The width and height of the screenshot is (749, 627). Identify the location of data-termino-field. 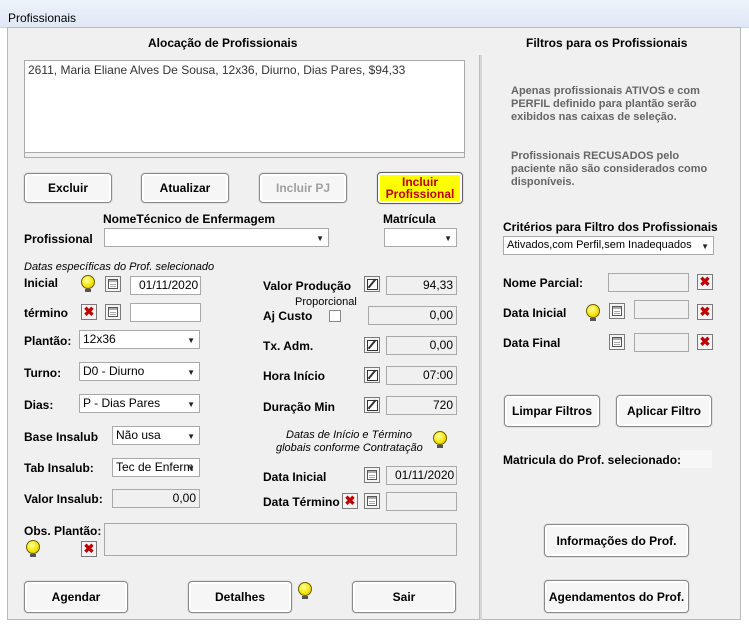
(421, 501).